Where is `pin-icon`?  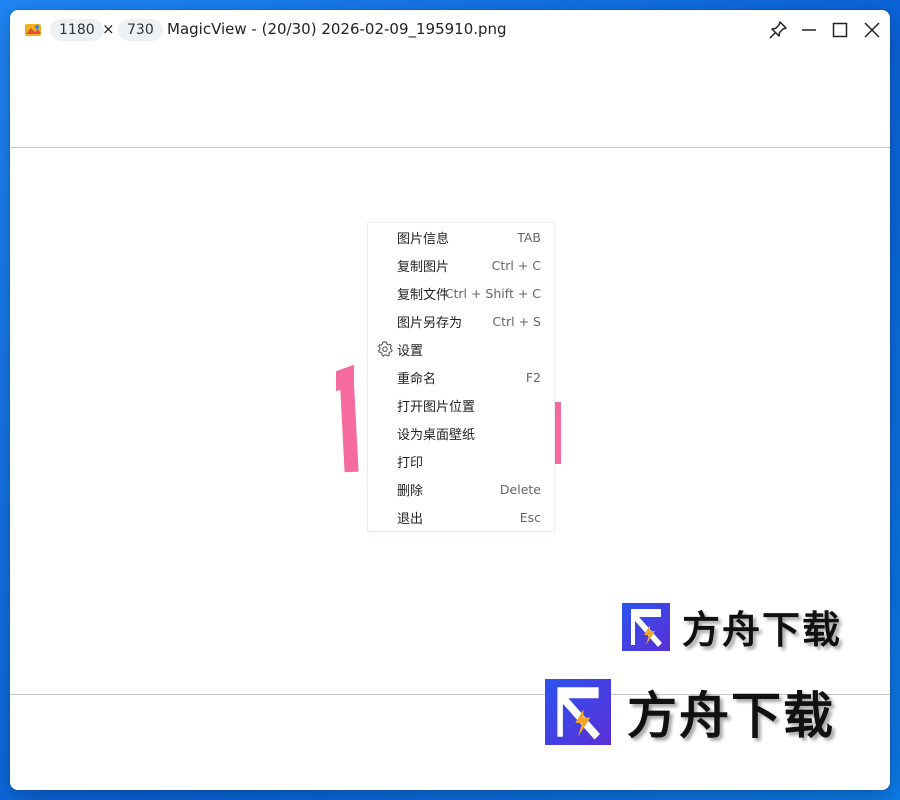
pin-icon is located at coordinates (778, 30).